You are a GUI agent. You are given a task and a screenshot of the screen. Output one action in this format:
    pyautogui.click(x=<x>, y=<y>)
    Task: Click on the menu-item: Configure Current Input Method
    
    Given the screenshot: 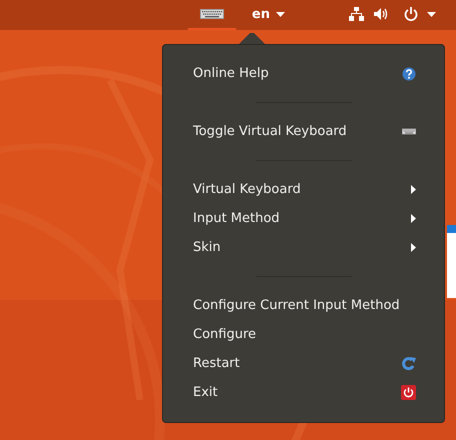 What is the action you would take?
    pyautogui.click(x=303, y=305)
    